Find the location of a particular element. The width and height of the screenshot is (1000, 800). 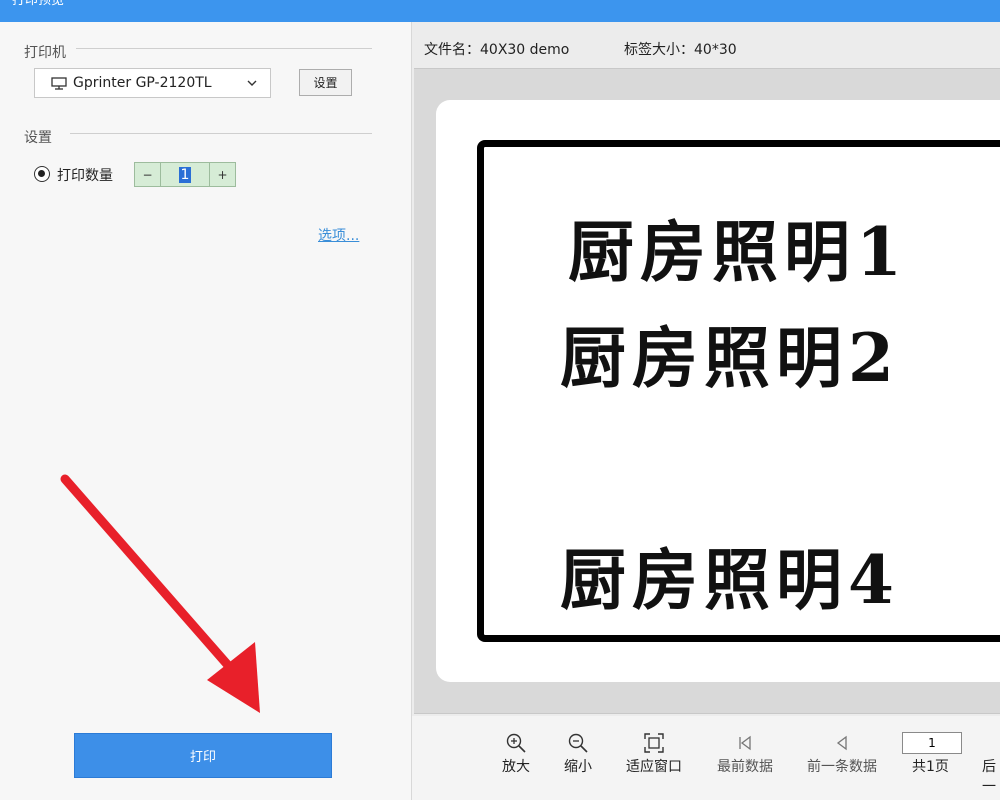

next-button: 后一 is located at coordinates (991, 776).